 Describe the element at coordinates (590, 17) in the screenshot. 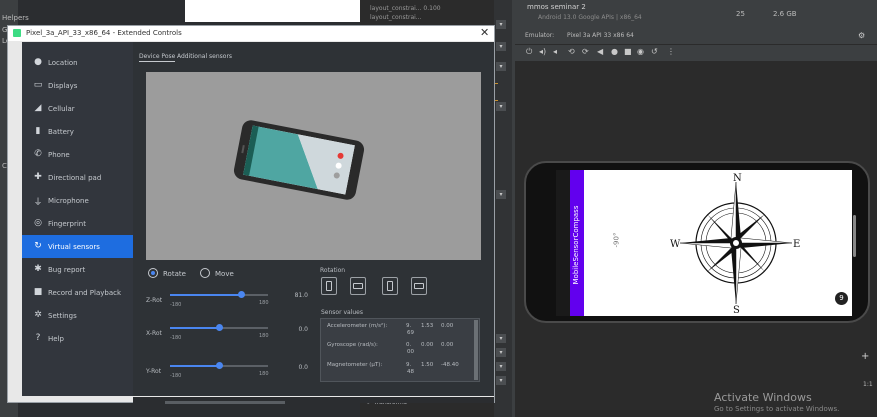

I see `device-subtitle: Android 13.0 Google APIs | x86_64` at that location.